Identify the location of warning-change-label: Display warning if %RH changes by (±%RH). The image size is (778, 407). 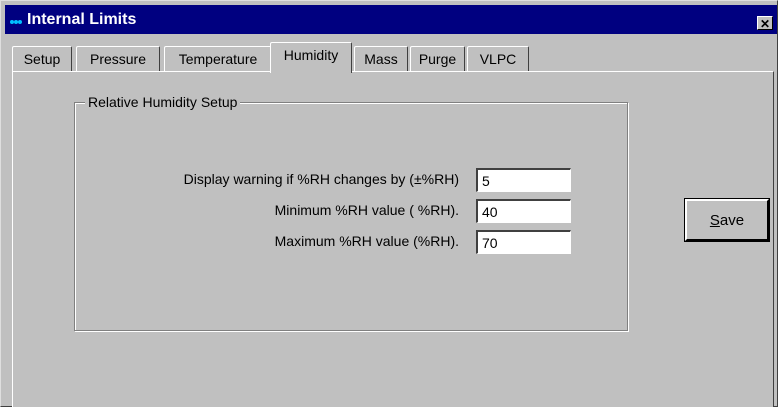
(321, 179).